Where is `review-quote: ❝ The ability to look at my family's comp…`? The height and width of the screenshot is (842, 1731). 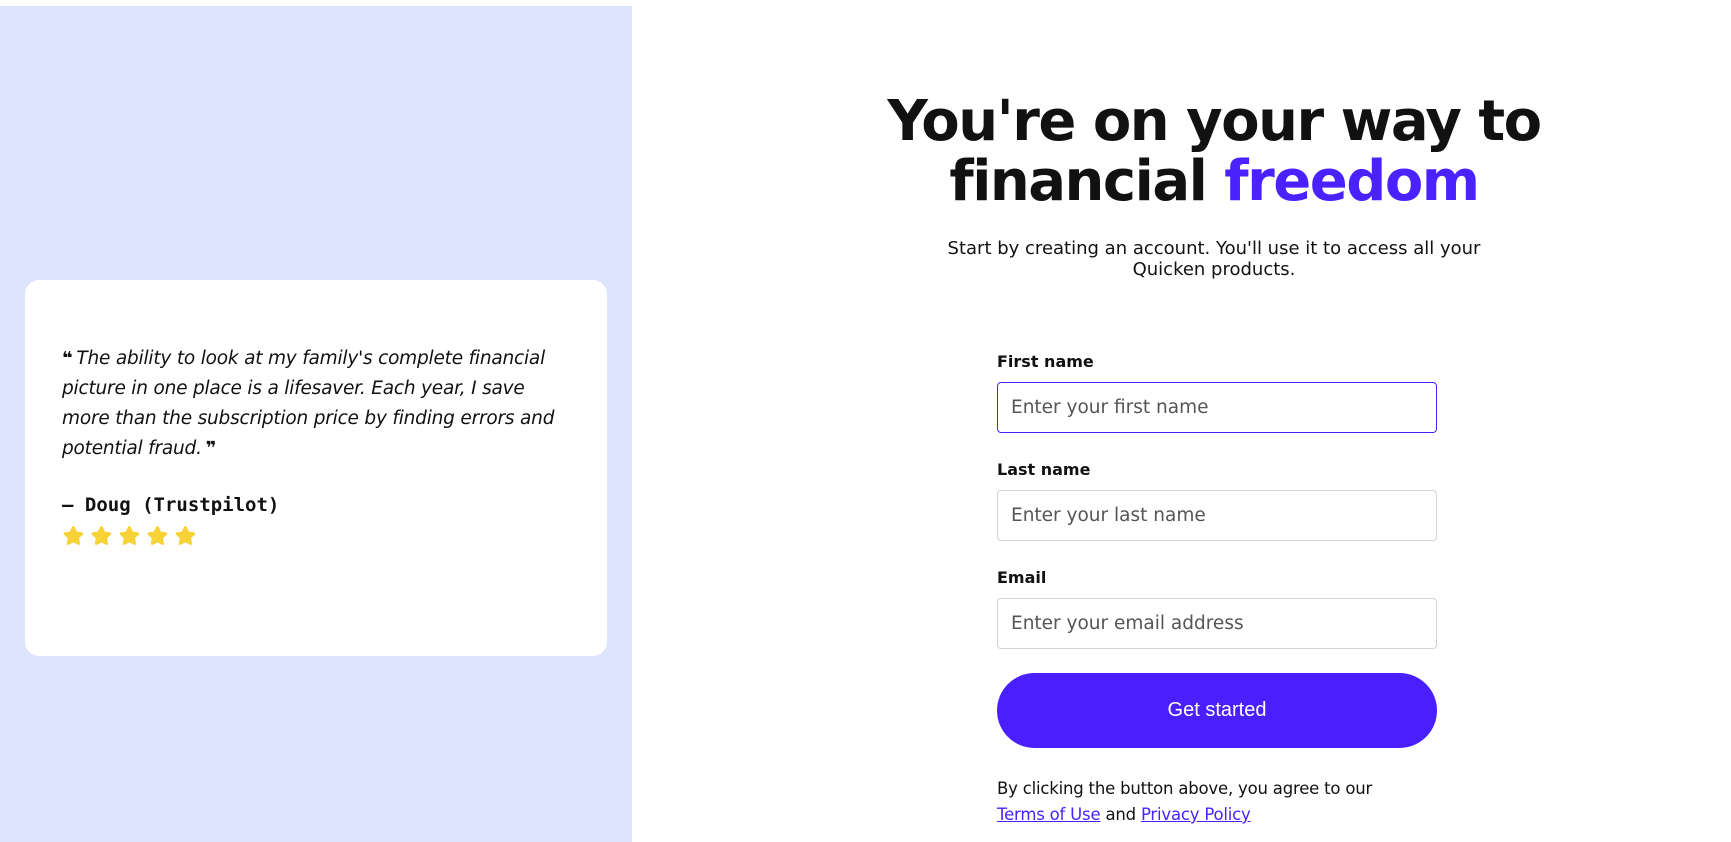 review-quote: ❝ The ability to look at my family's comp… is located at coordinates (316, 404).